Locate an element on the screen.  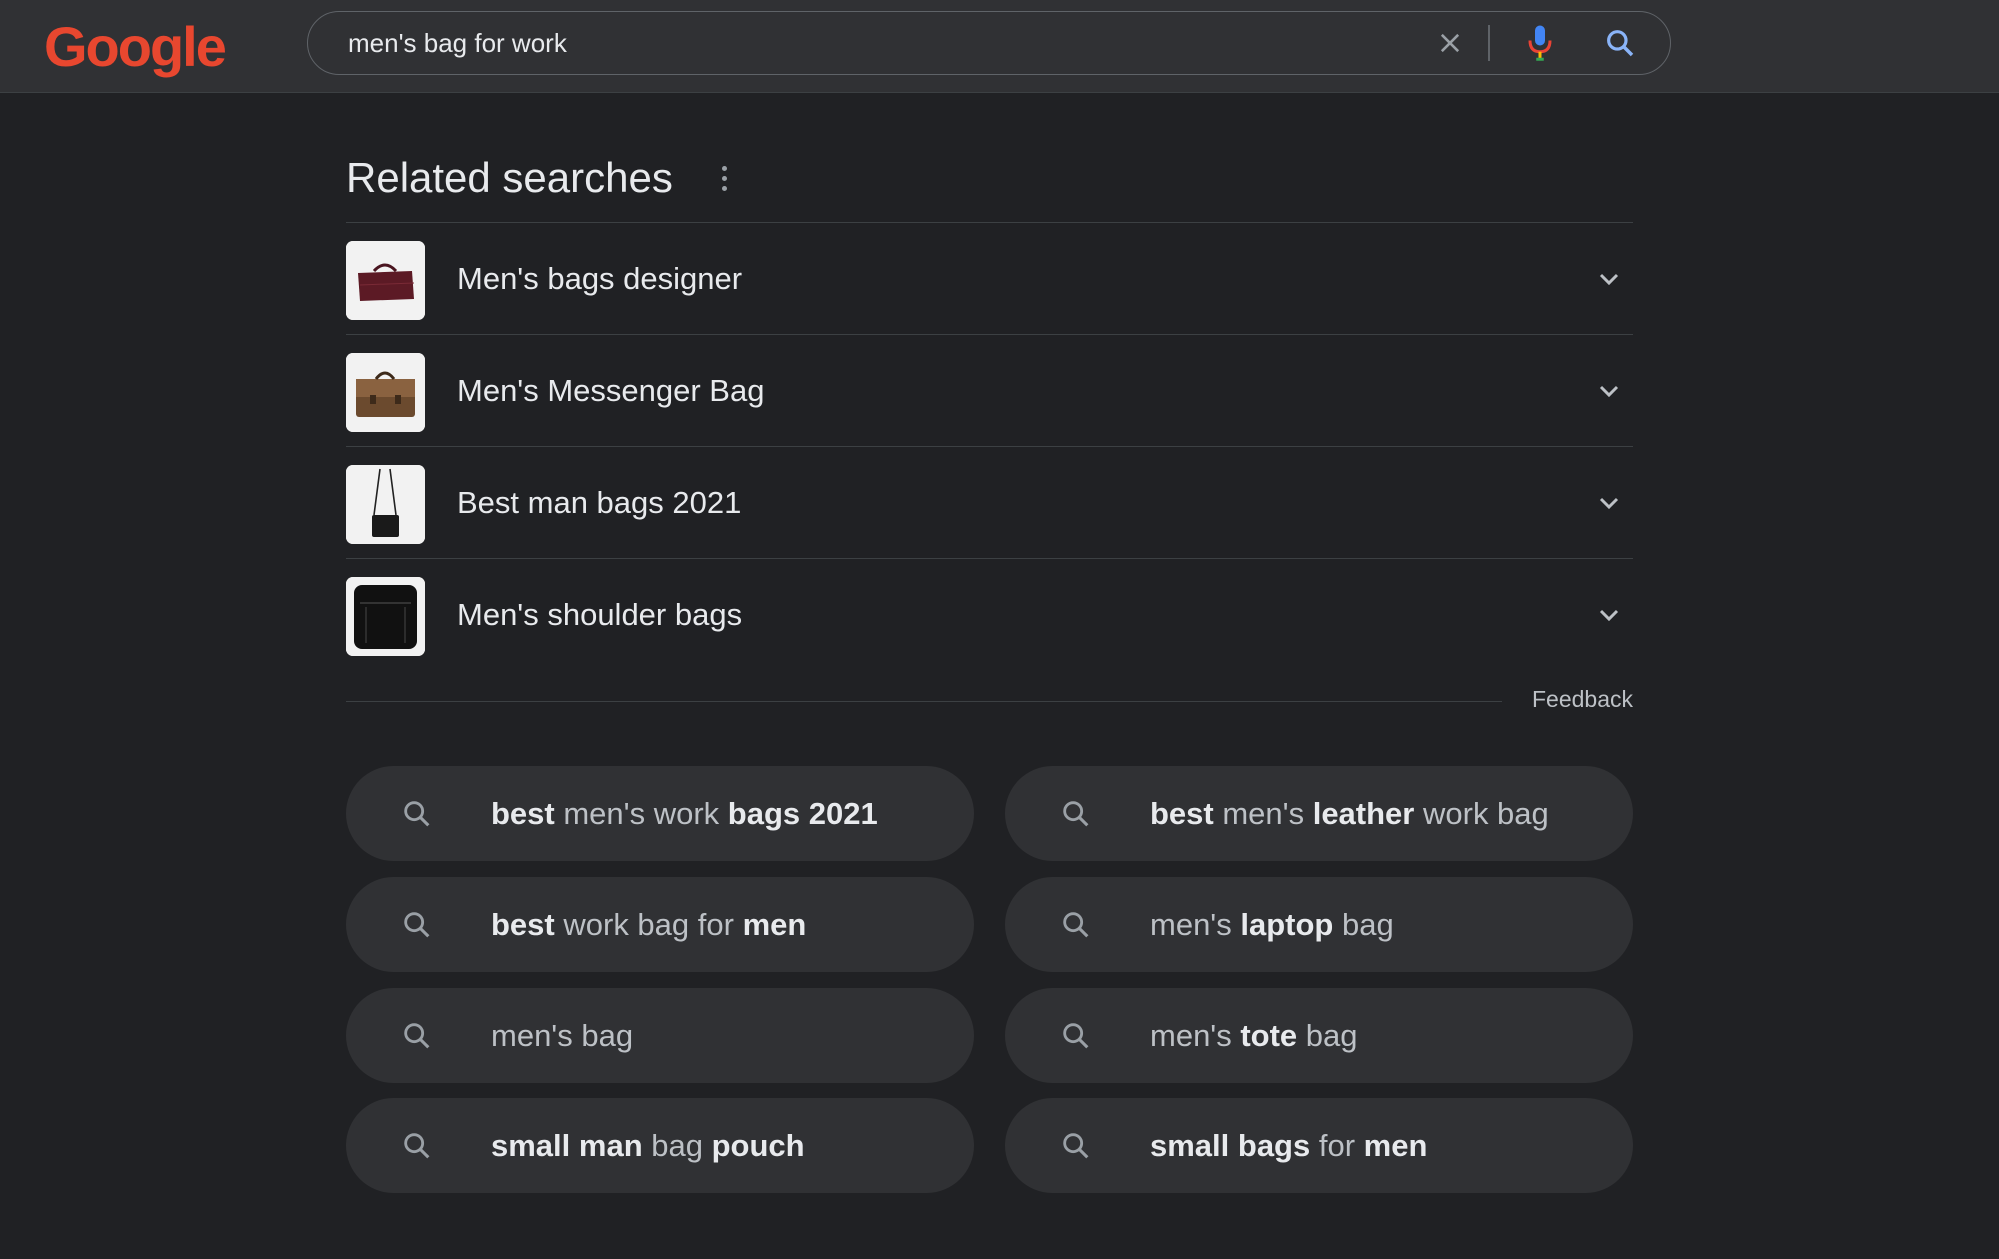
related-search-chip: best men's work bags 2021 is located at coordinates (660, 813).